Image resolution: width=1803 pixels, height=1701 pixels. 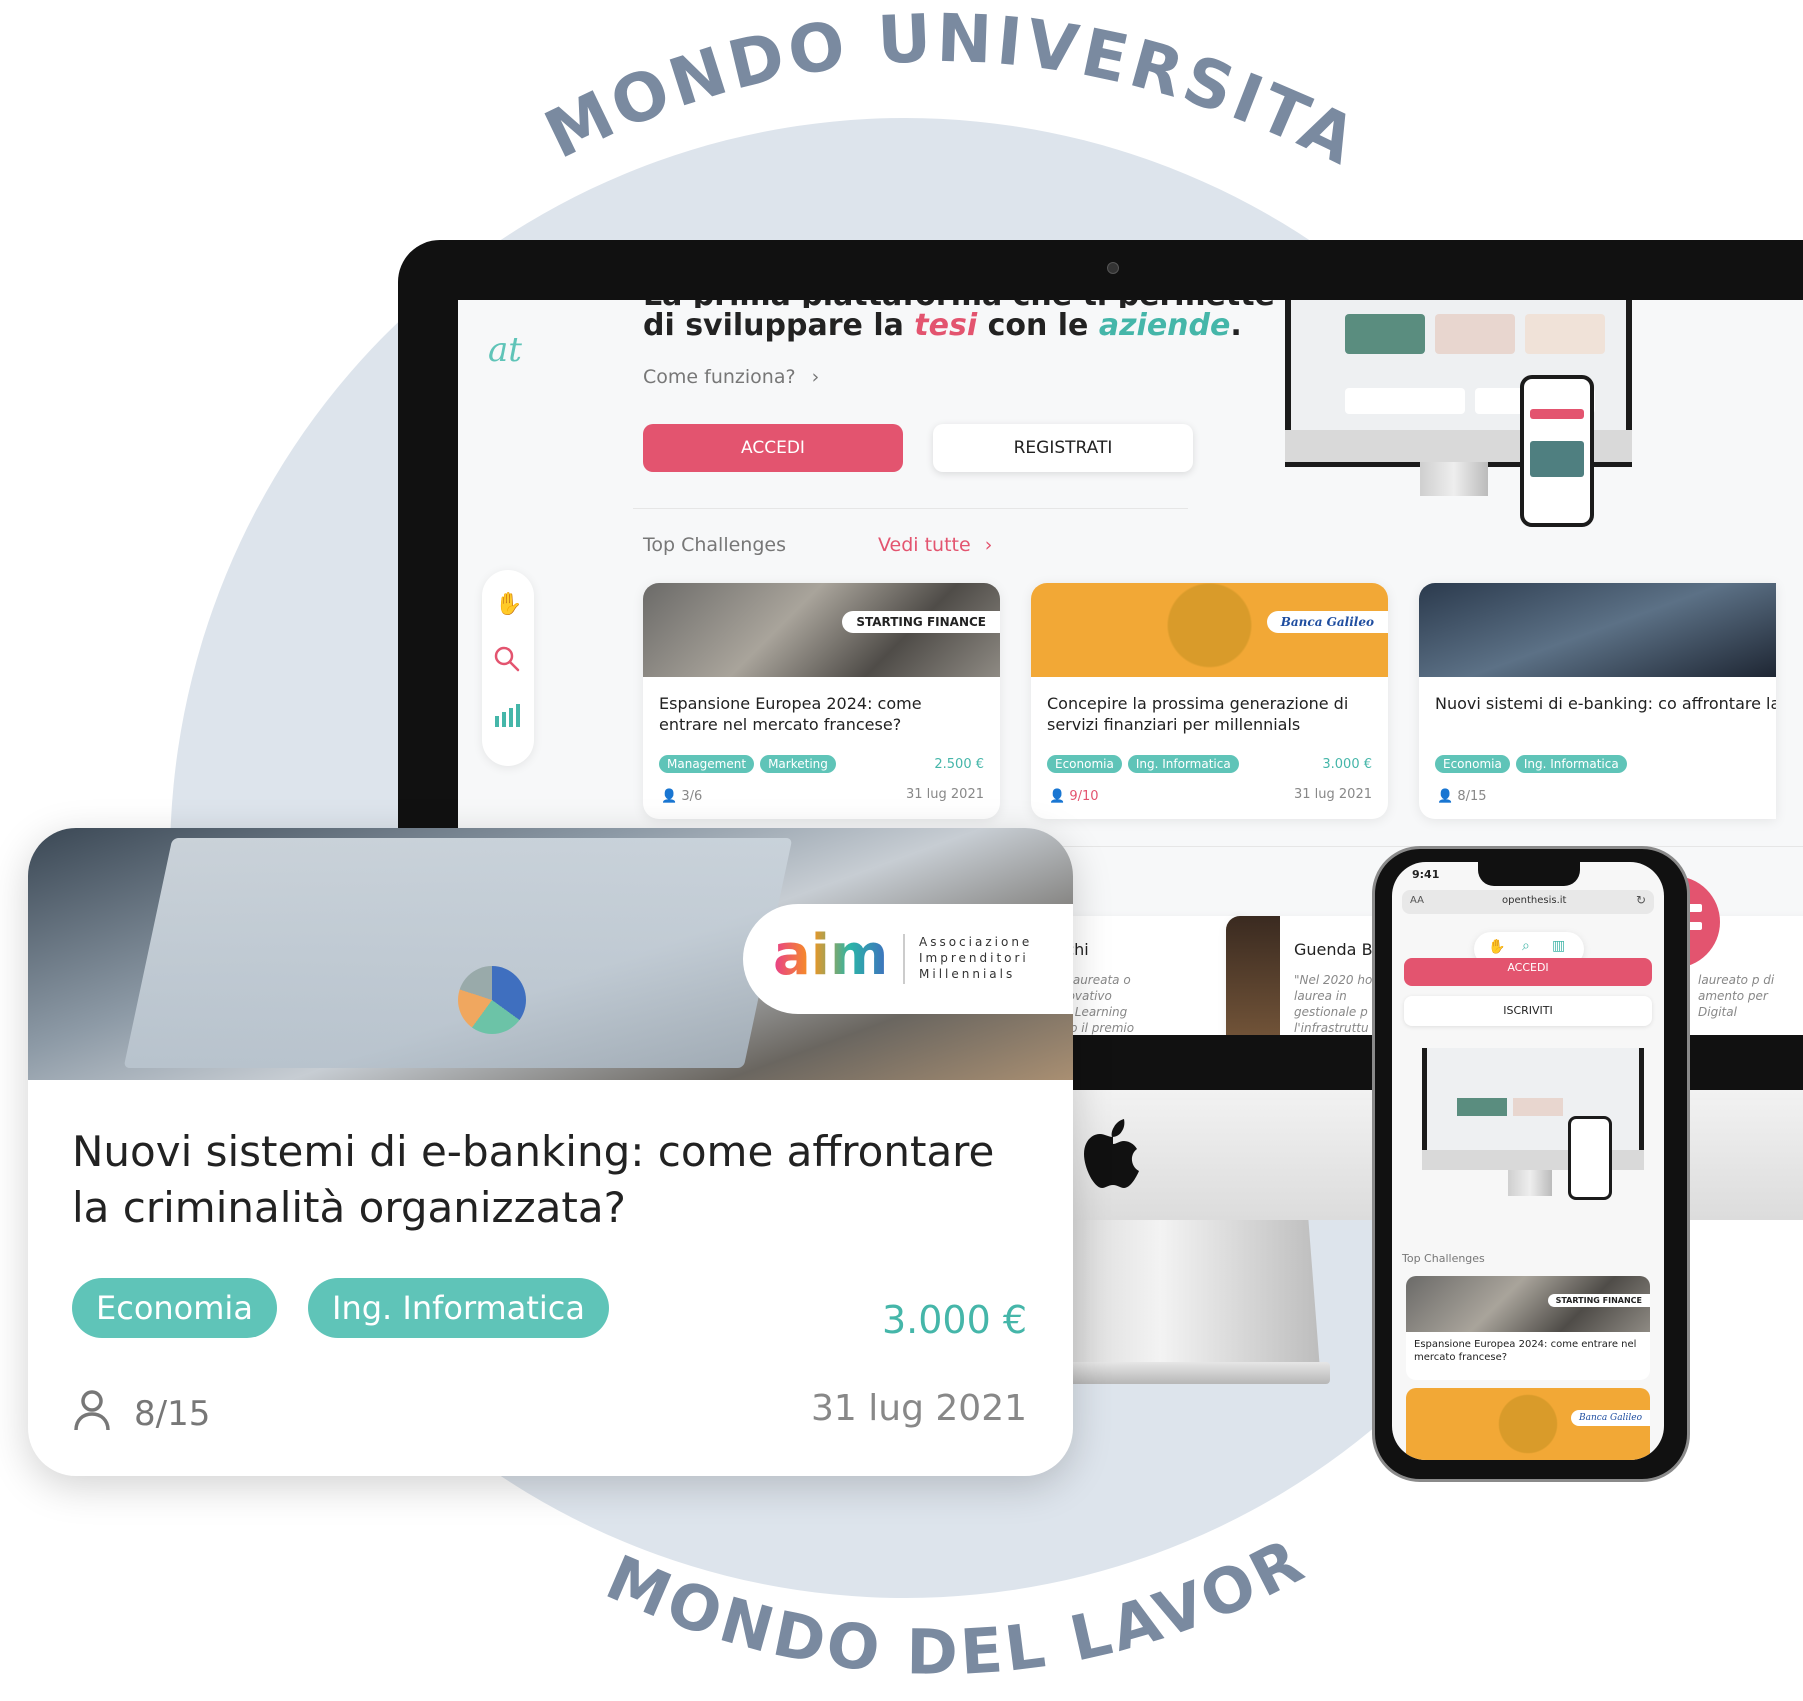 I want to click on phone-card-brand: Banca Galileo, so click(x=1610, y=1418).